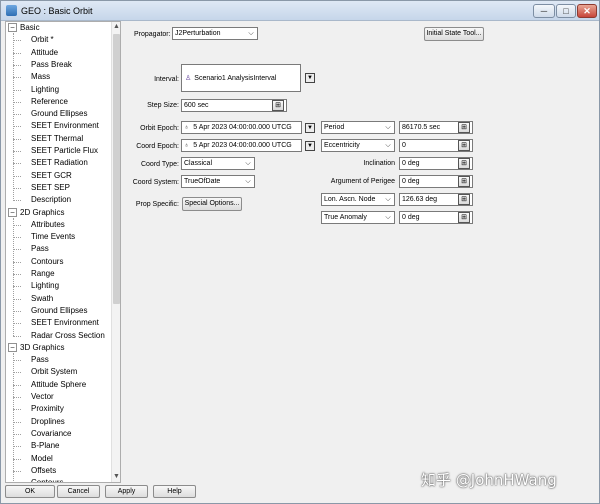  Describe the element at coordinates (48, 422) in the screenshot. I see `tree-item: Droplines` at that location.